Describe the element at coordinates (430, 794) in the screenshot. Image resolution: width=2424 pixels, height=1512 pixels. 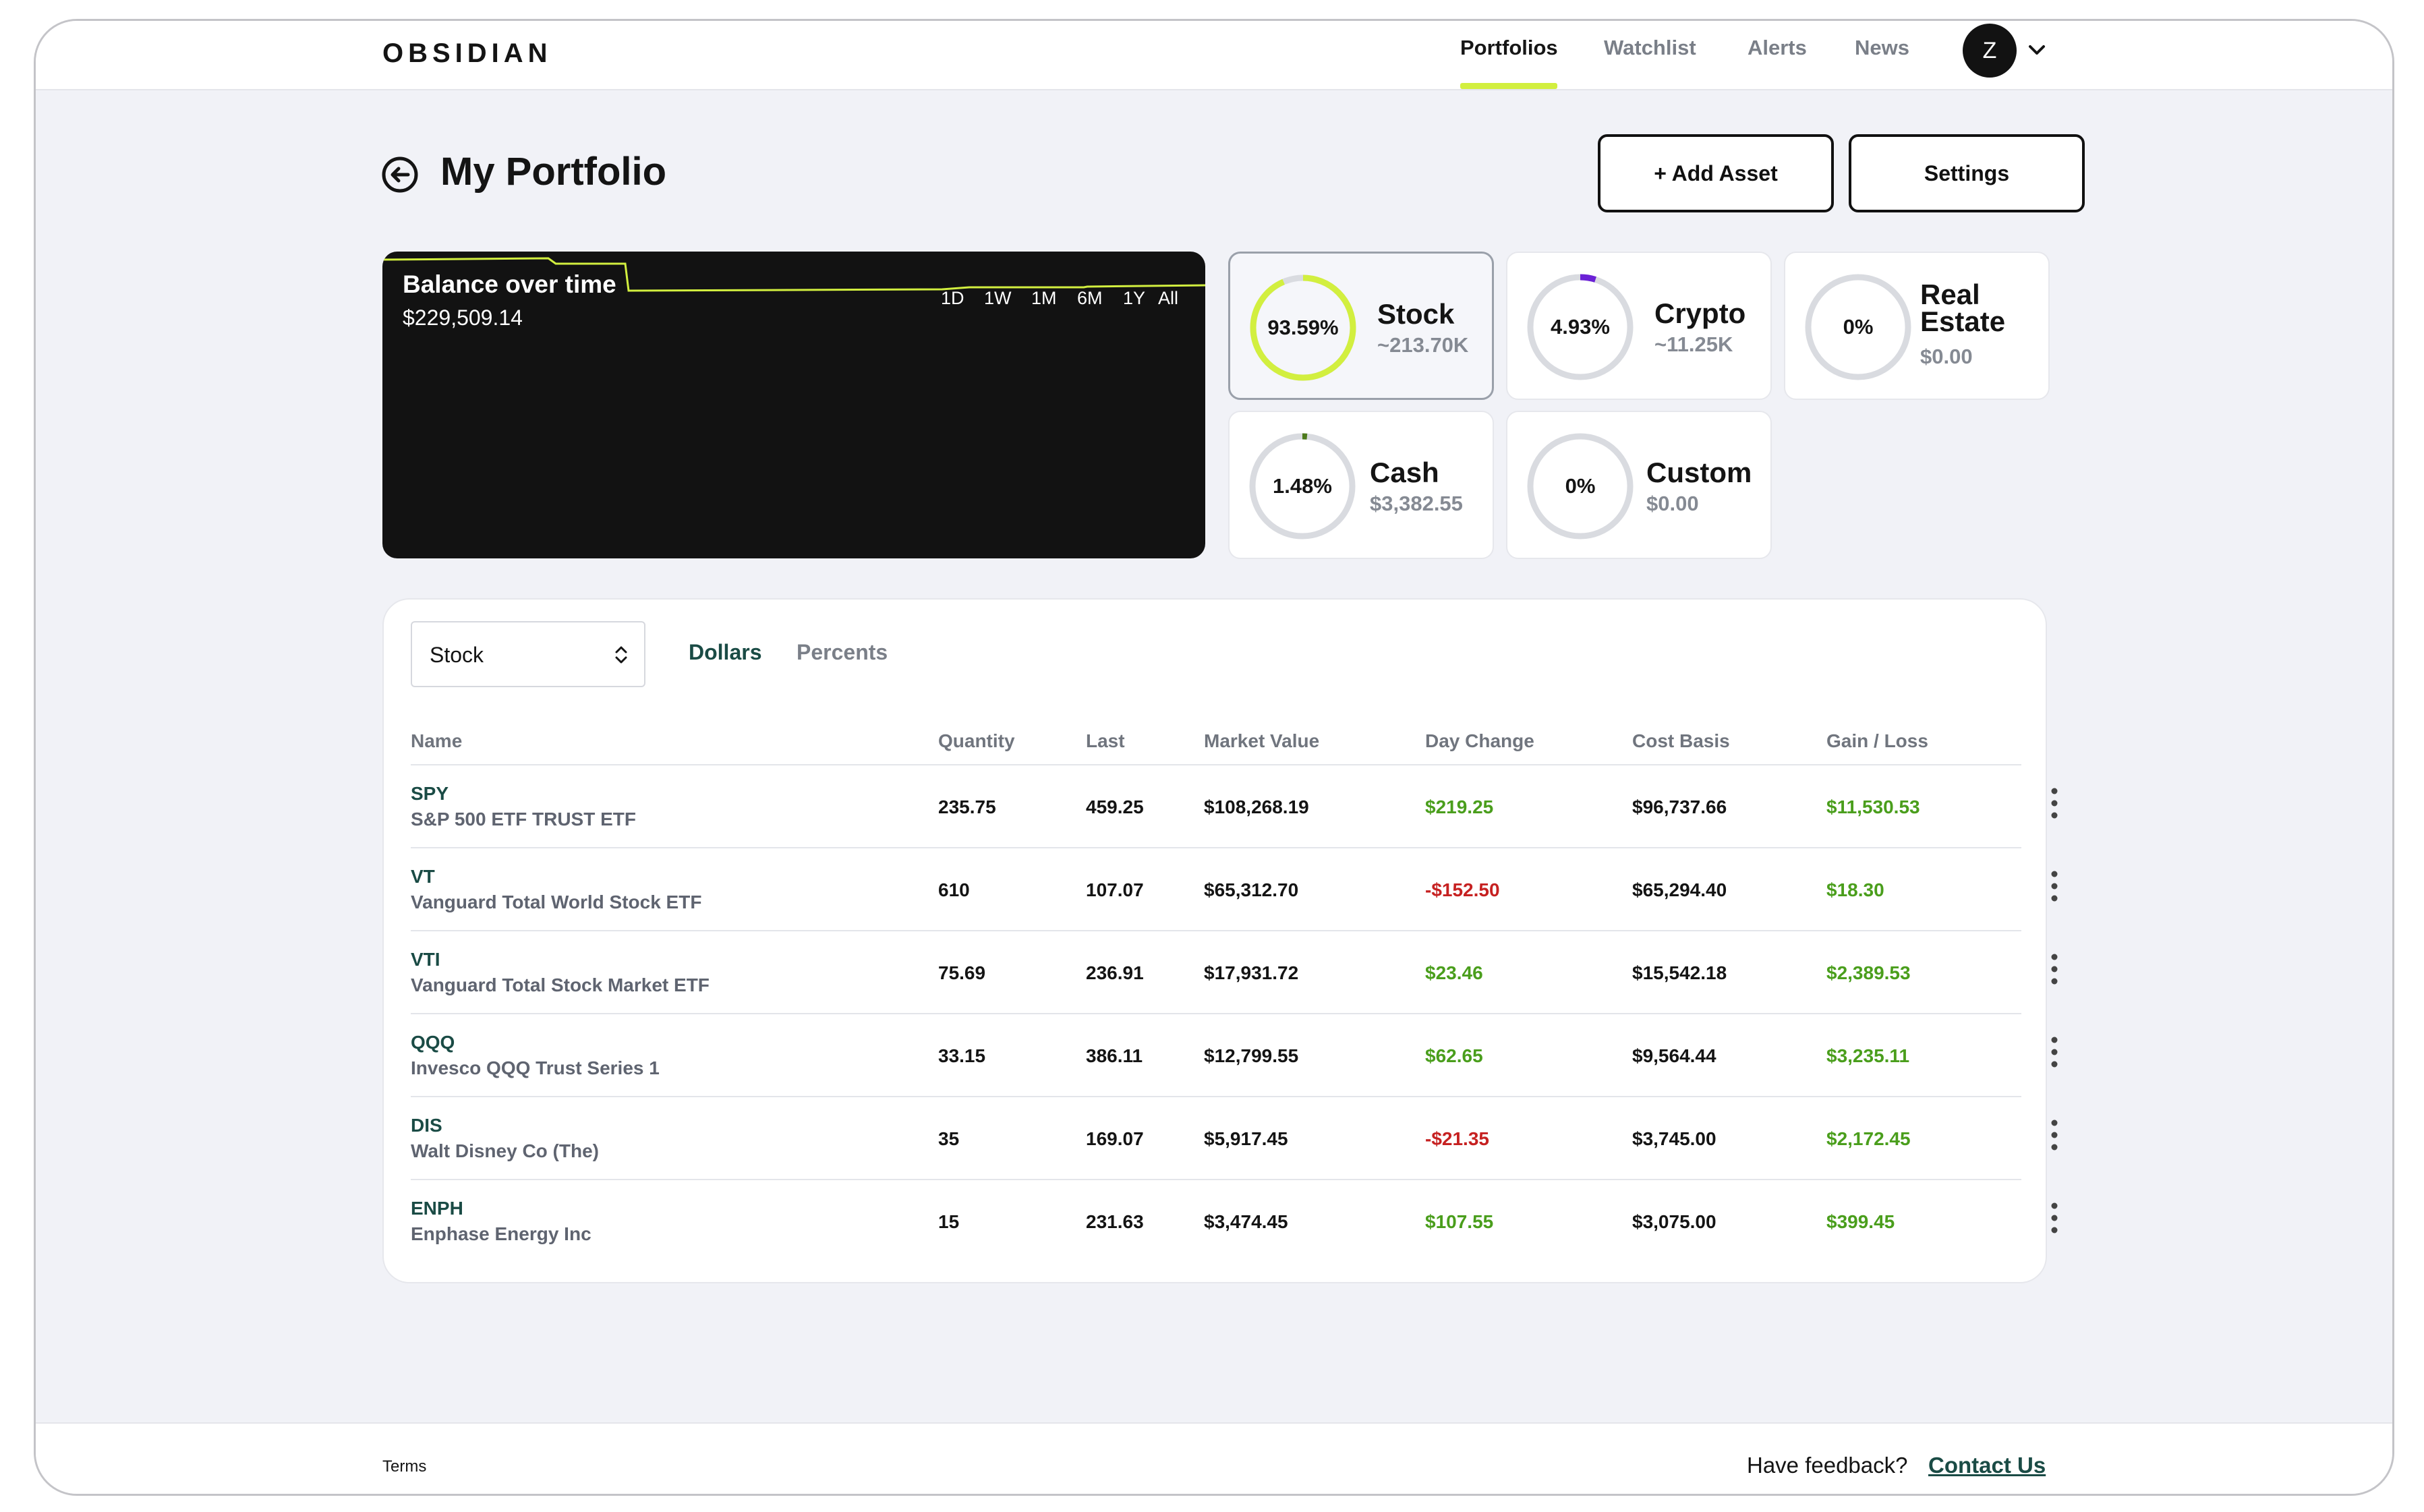
I see `ticker-symbol: SPY` at that location.